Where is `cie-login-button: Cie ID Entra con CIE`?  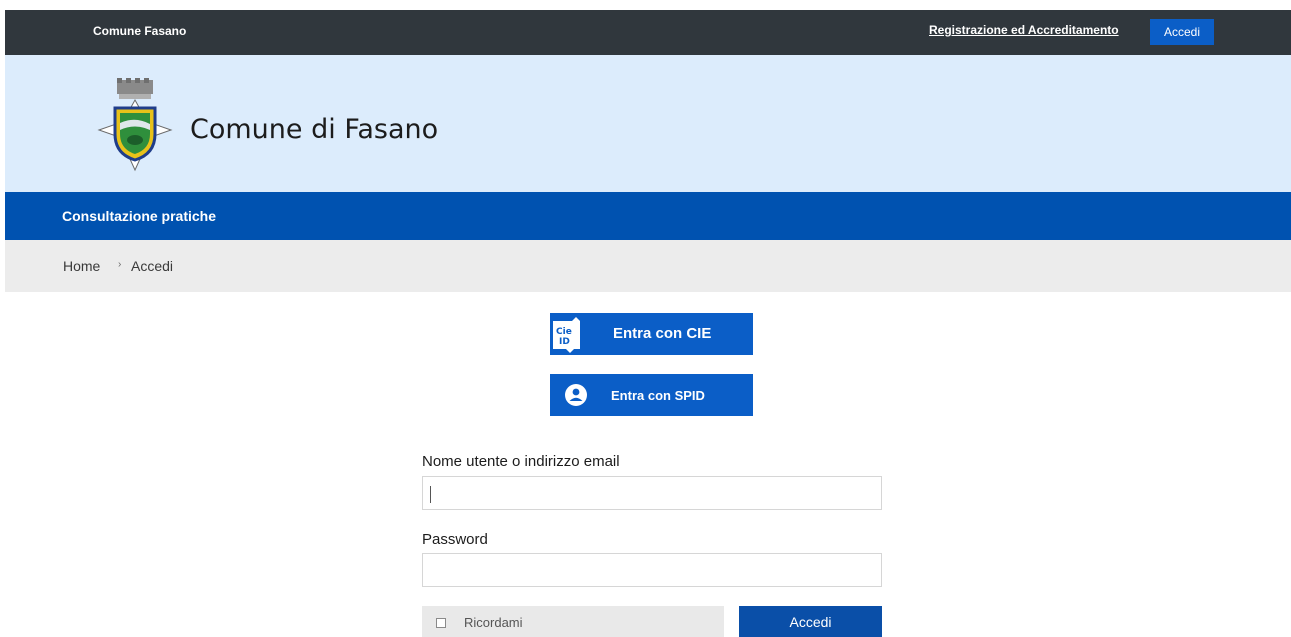
cie-login-button: Cie ID Entra con CIE is located at coordinates (651, 334).